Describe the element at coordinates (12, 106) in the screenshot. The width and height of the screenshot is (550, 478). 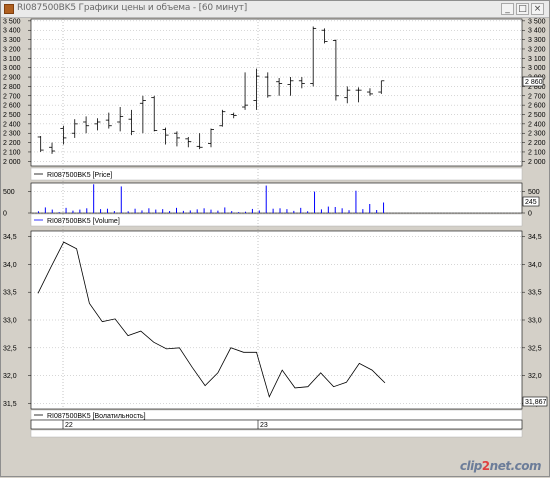
I see `price-left-tick-label: 2 600` at that location.